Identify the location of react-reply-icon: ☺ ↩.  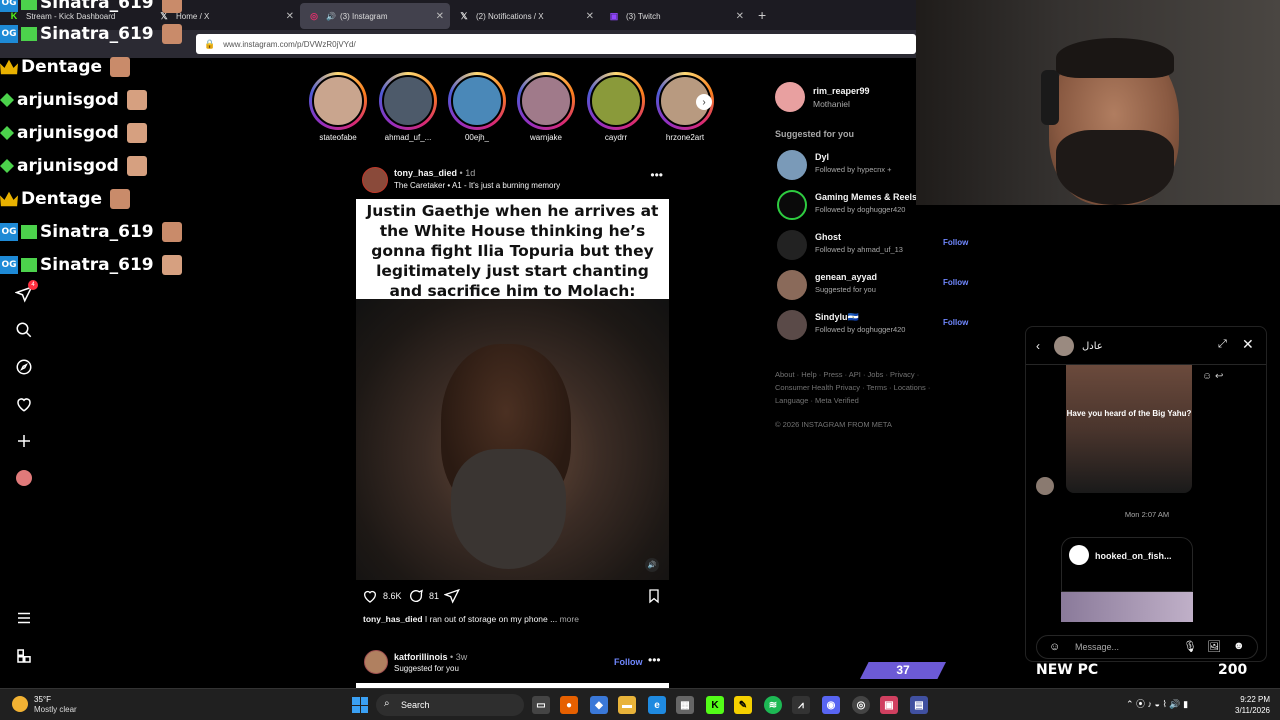
(1212, 376).